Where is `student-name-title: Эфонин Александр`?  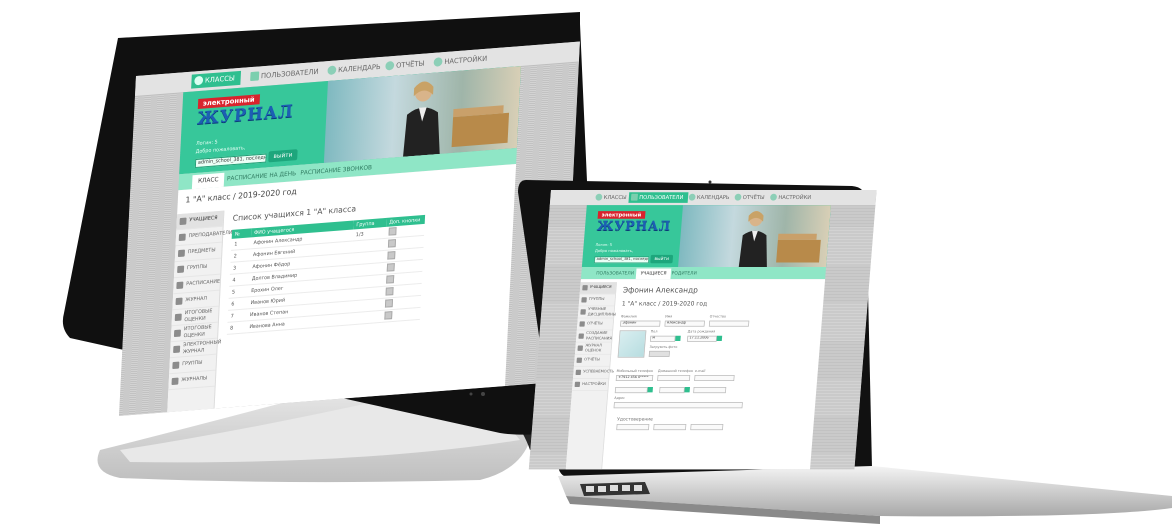
student-name-title: Эфонин Александр is located at coordinates (660, 290).